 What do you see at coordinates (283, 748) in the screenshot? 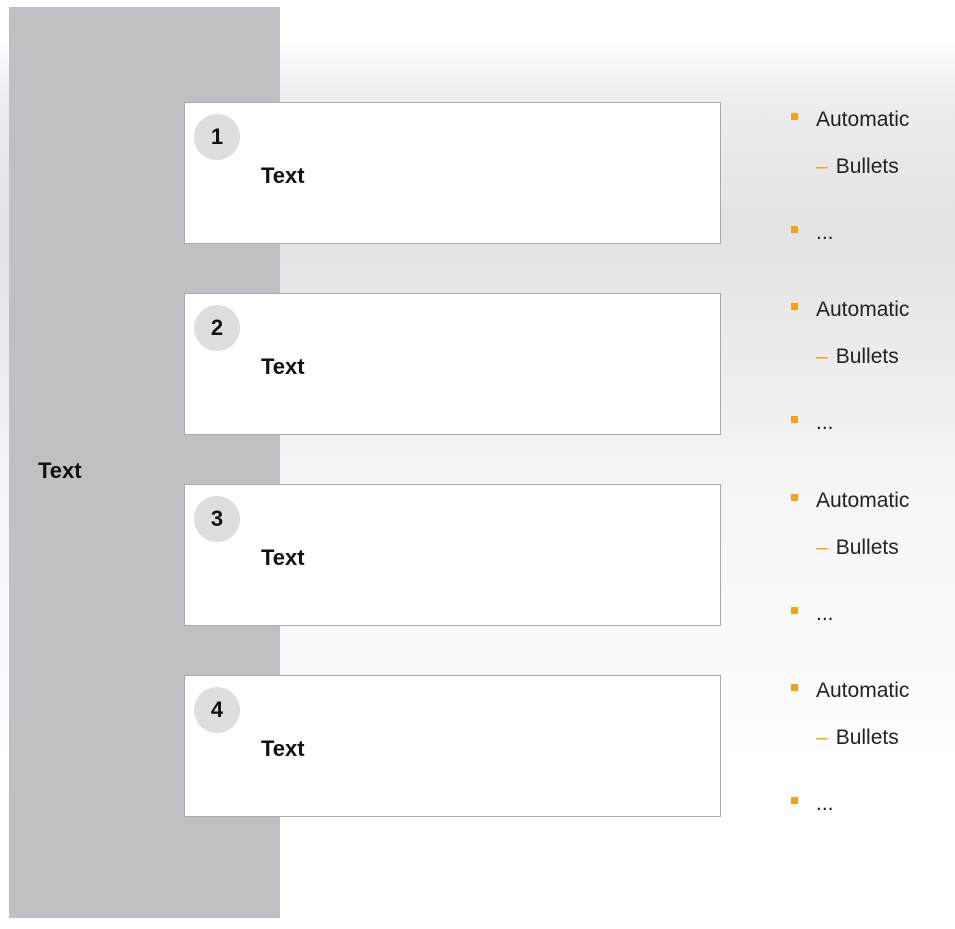
I see `step-text-4: Text` at bounding box center [283, 748].